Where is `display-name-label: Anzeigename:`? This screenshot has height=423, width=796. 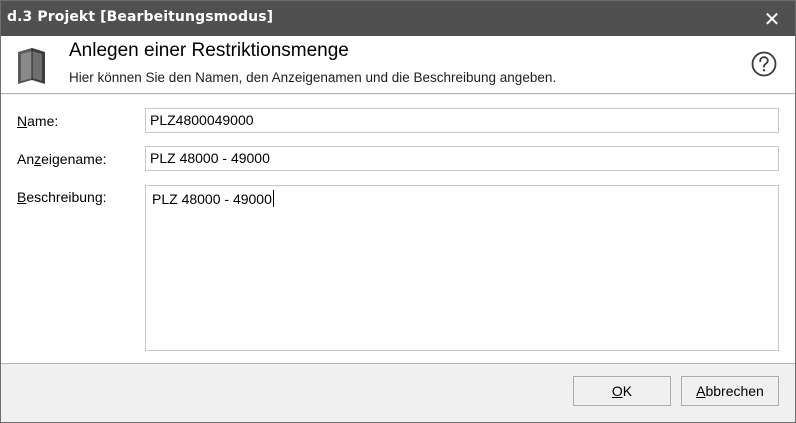 display-name-label: Anzeigename: is located at coordinates (62, 159).